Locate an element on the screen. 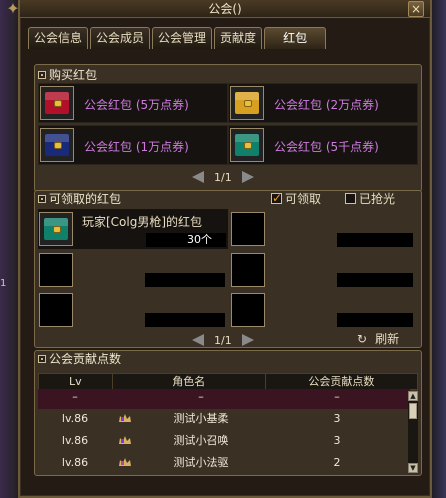 Image resolution: width=446 pixels, height=498 pixels. buy-packet-50k: 公会红包 (5万点券) is located at coordinates (133, 103).